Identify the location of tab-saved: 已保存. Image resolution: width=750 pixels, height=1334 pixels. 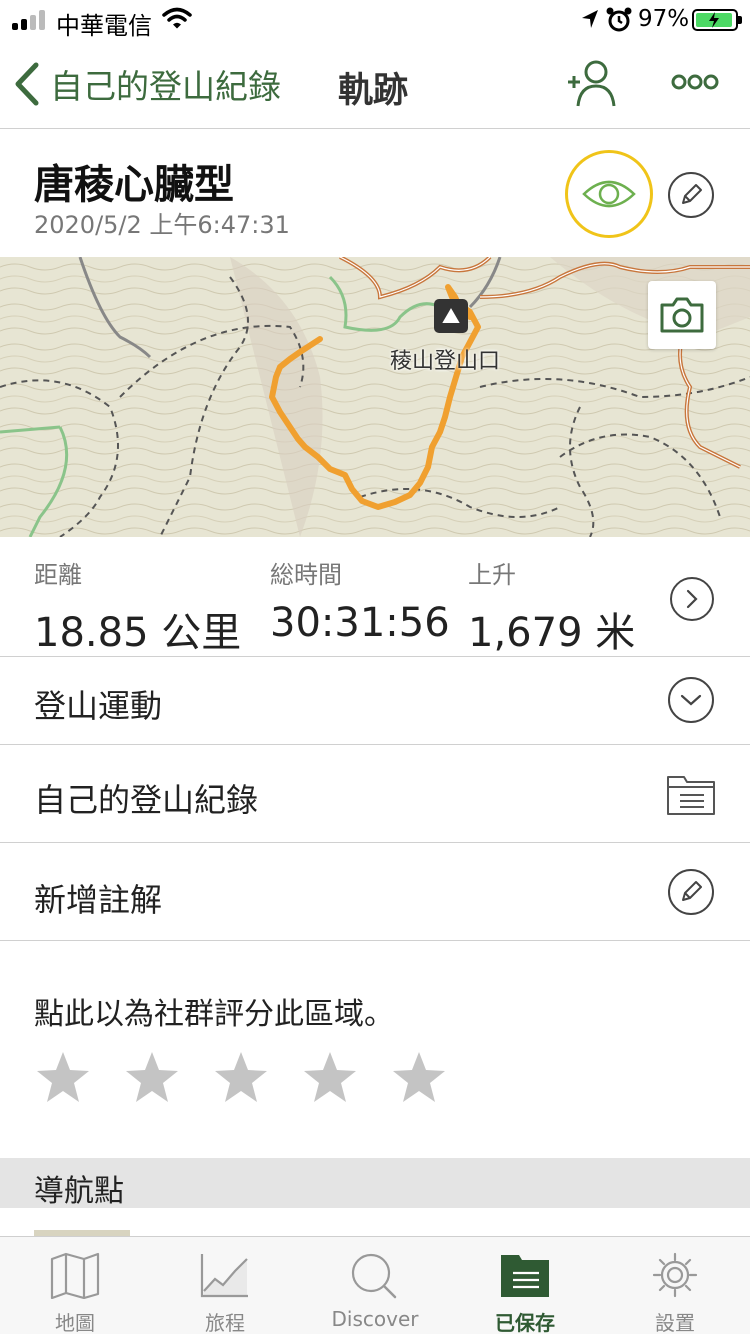
(525, 1285).